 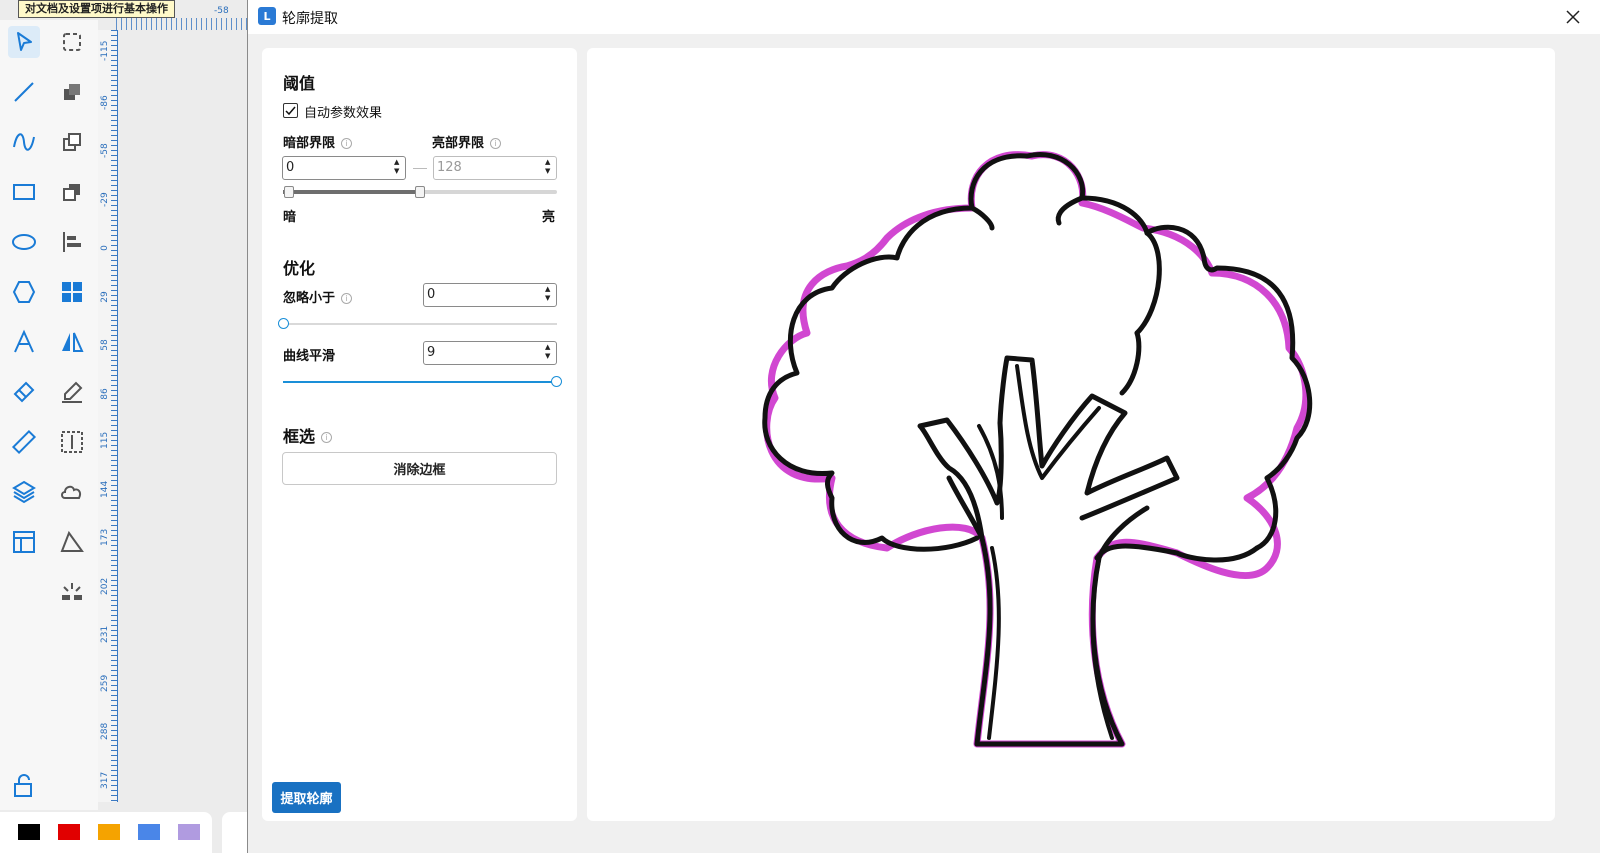 What do you see at coordinates (72, 242) in the screenshot?
I see `align-left-icon` at bounding box center [72, 242].